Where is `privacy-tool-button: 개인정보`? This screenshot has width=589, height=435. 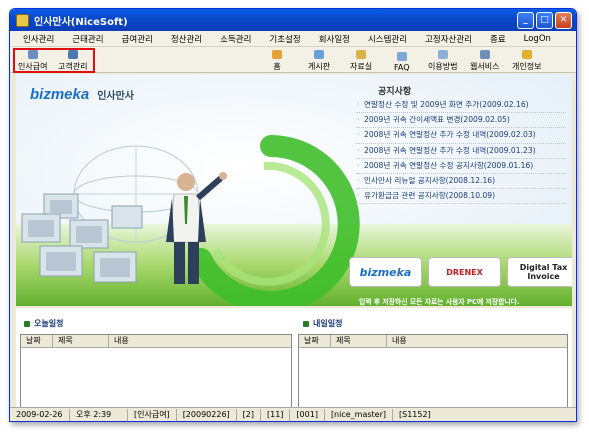 privacy-tool-button: 개인정보 is located at coordinates (526, 60).